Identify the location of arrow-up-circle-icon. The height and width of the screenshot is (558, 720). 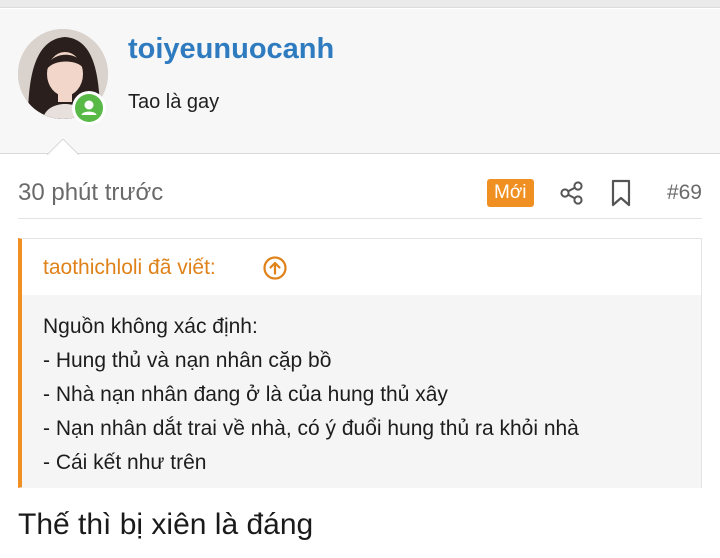
(275, 268).